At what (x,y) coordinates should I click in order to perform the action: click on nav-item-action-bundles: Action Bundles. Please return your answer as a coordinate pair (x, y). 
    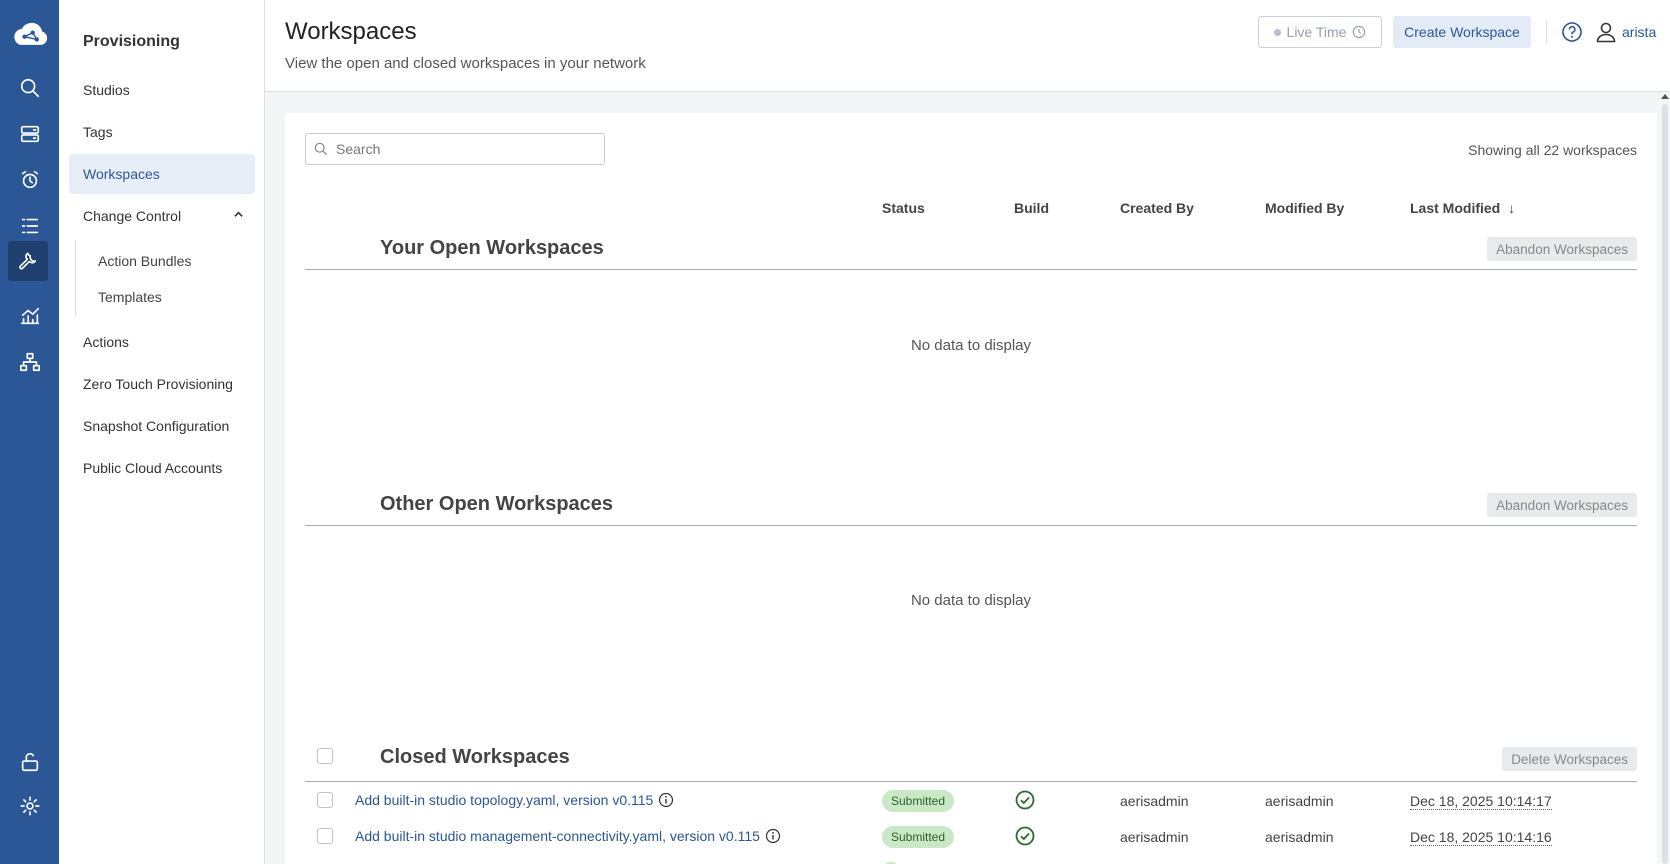
    Looking at the image, I should click on (144, 261).